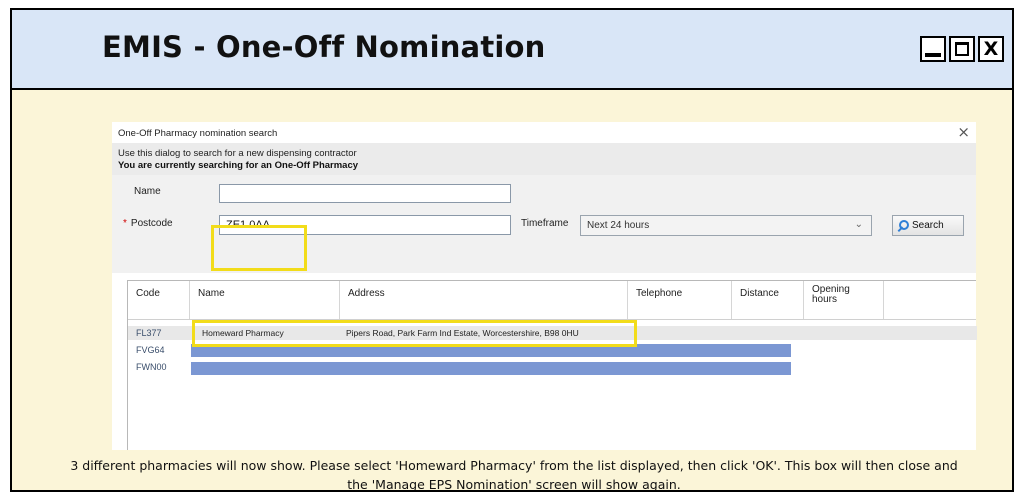  What do you see at coordinates (844, 300) in the screenshot?
I see `col-header-opening-hours: Opening hours` at bounding box center [844, 300].